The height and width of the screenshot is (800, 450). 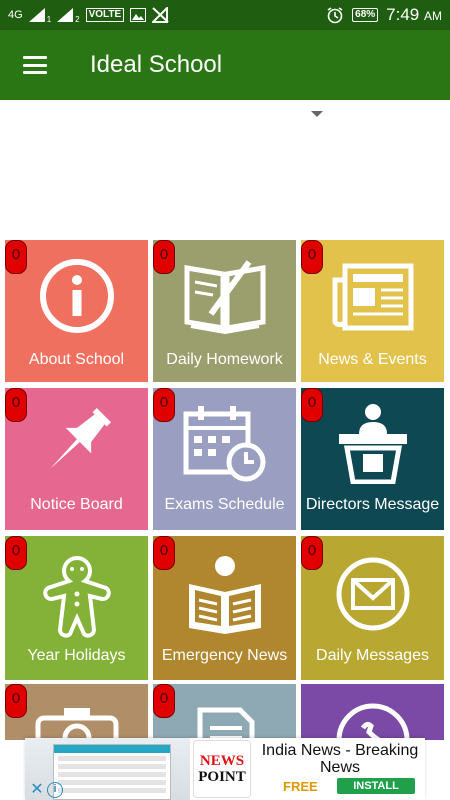 I want to click on phone-icon, so click(x=372, y=721).